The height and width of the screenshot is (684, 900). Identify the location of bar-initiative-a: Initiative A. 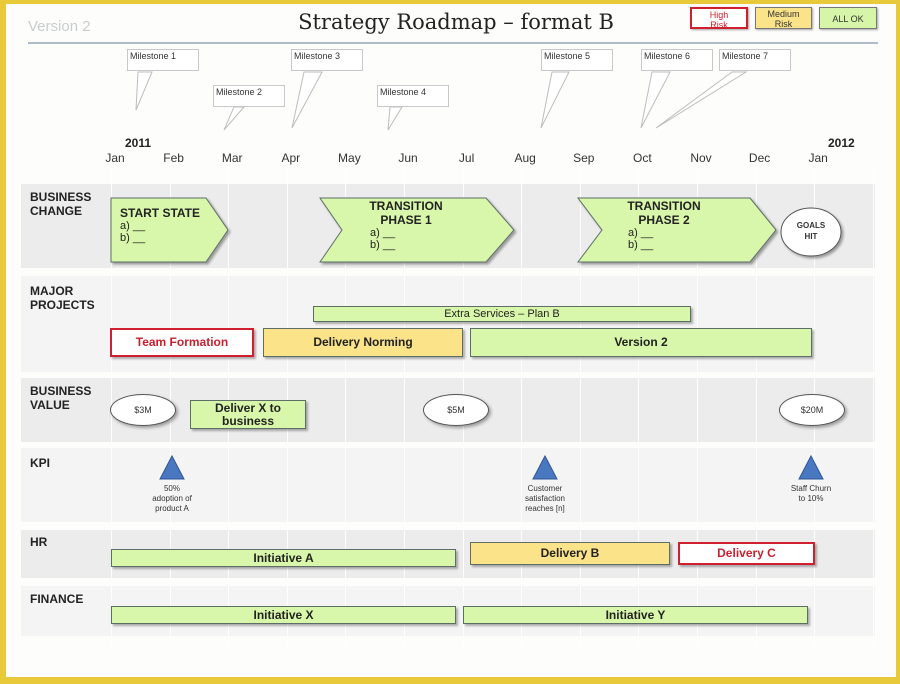
(283, 558).